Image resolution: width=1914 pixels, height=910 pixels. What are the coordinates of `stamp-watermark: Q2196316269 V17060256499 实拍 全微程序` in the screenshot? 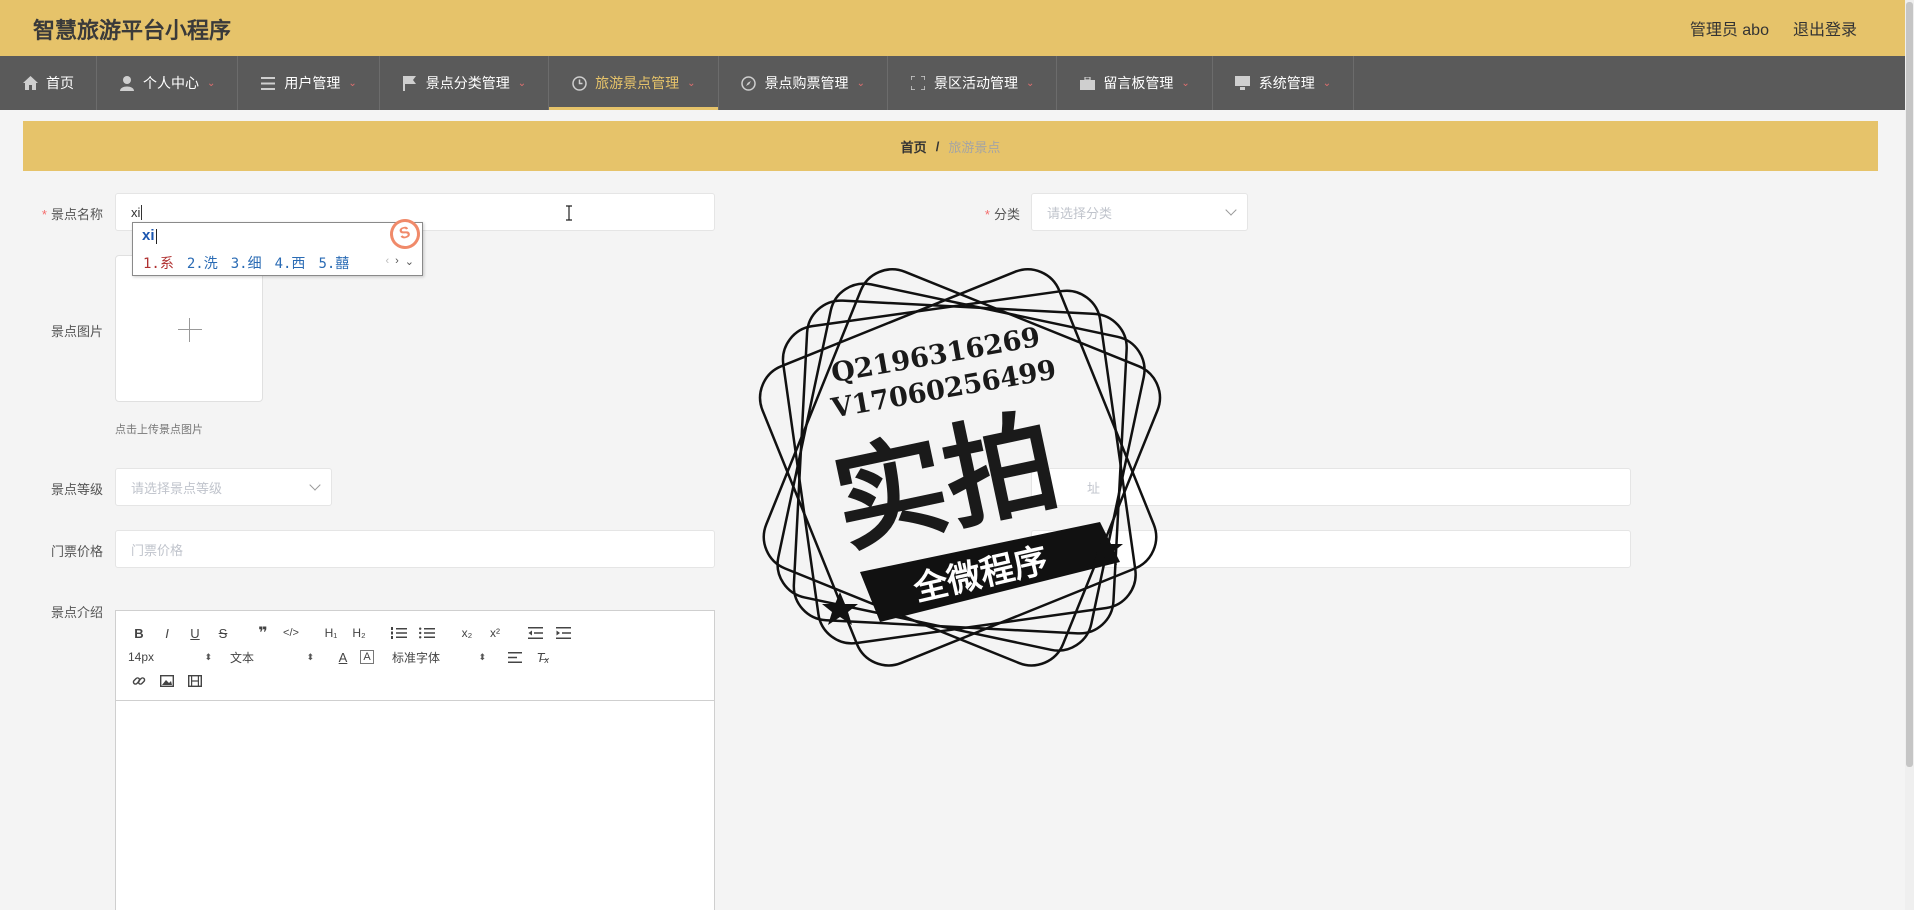 It's located at (960, 477).